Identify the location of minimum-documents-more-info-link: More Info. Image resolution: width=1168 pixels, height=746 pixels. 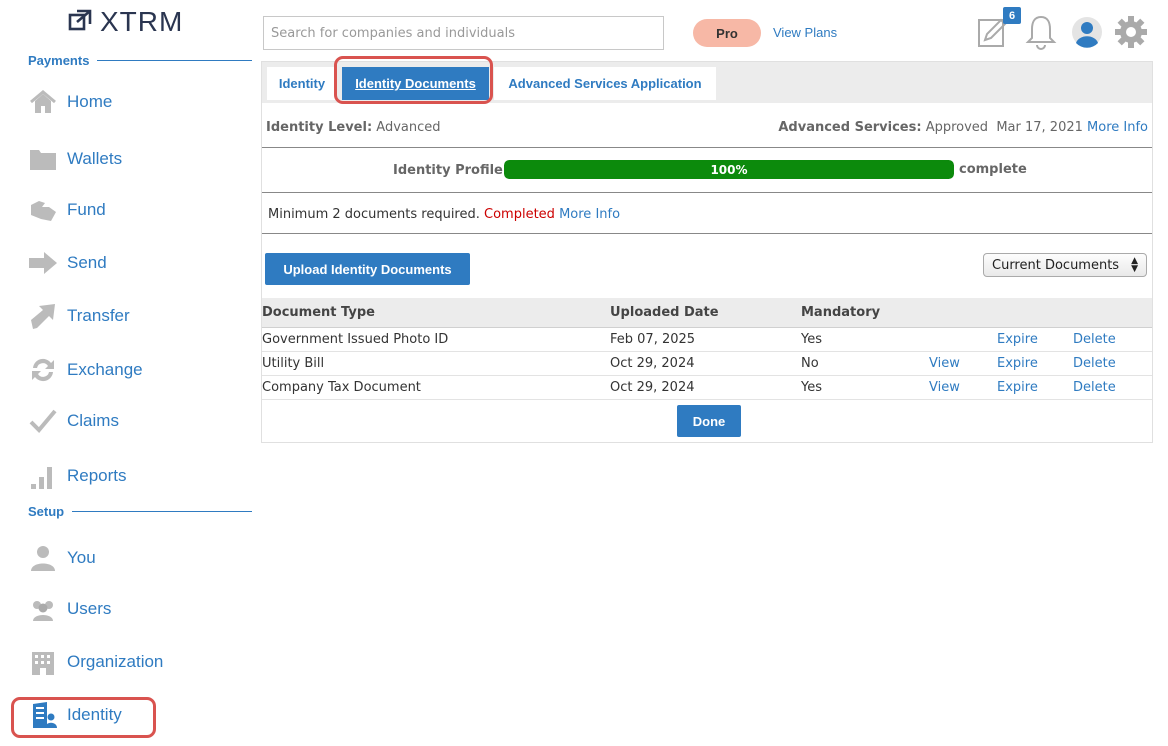
(589, 214).